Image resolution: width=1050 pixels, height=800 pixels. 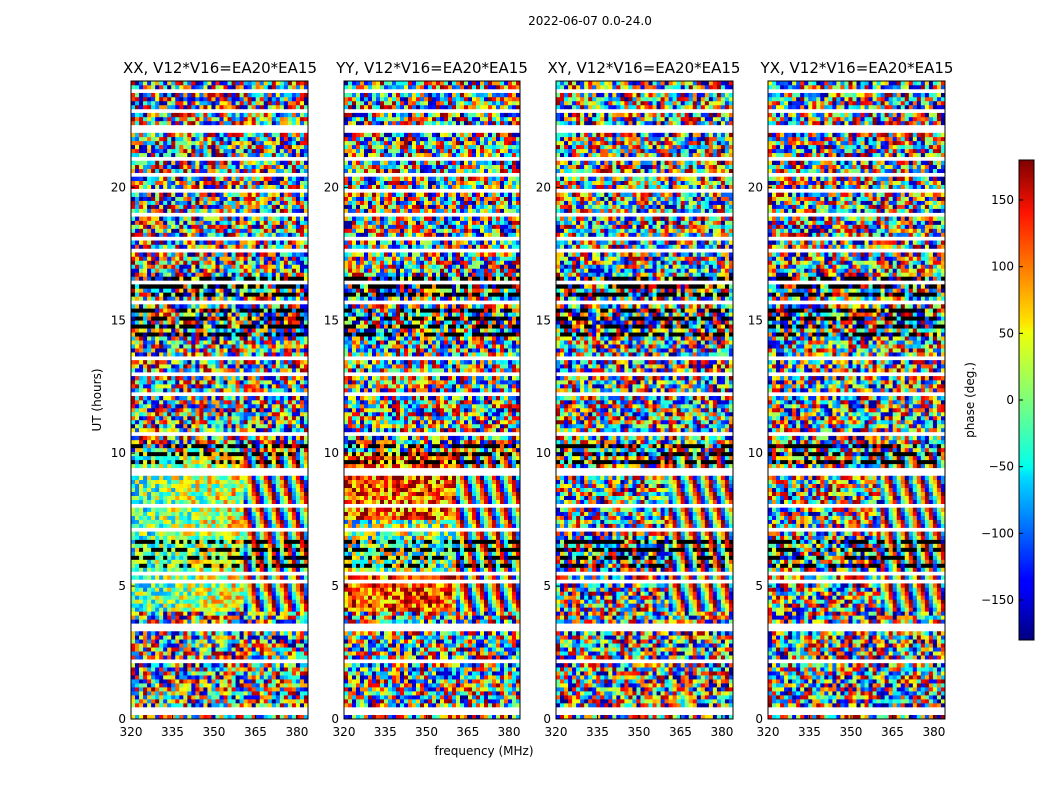 What do you see at coordinates (483, 751) in the screenshot?
I see `x-axis-label: frequency (MHz)` at bounding box center [483, 751].